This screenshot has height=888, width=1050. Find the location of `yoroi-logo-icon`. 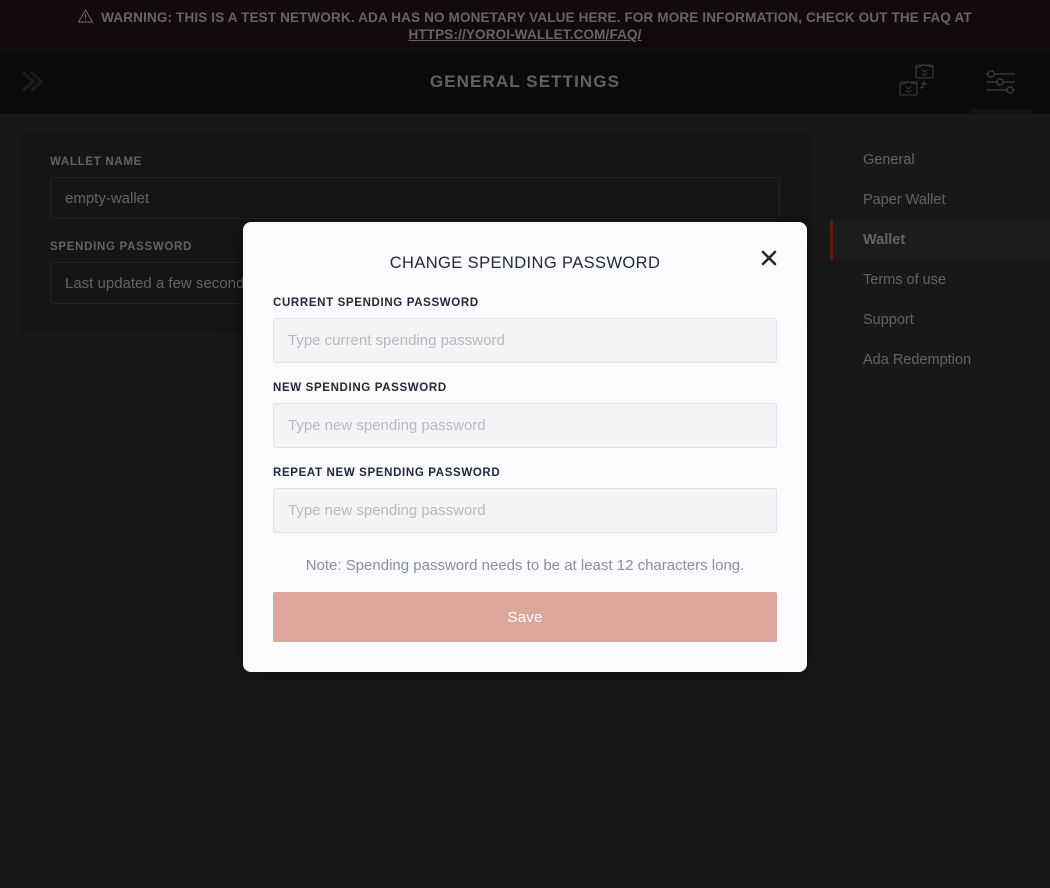

yoroi-logo-icon is located at coordinates (35, 82).